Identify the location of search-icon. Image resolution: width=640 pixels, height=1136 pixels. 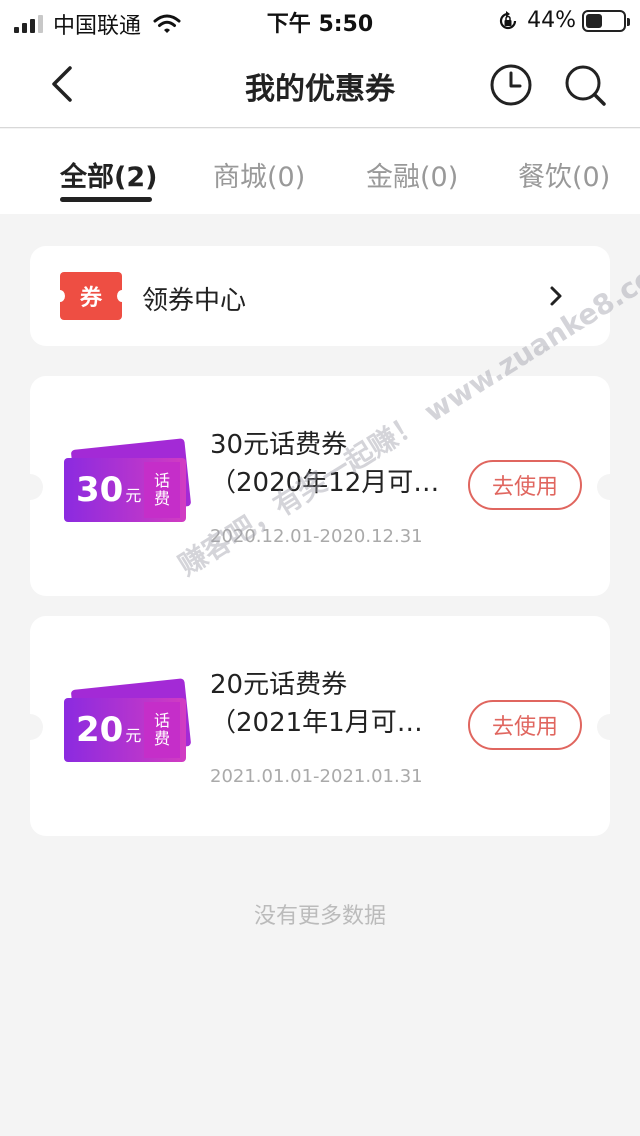
(585, 85).